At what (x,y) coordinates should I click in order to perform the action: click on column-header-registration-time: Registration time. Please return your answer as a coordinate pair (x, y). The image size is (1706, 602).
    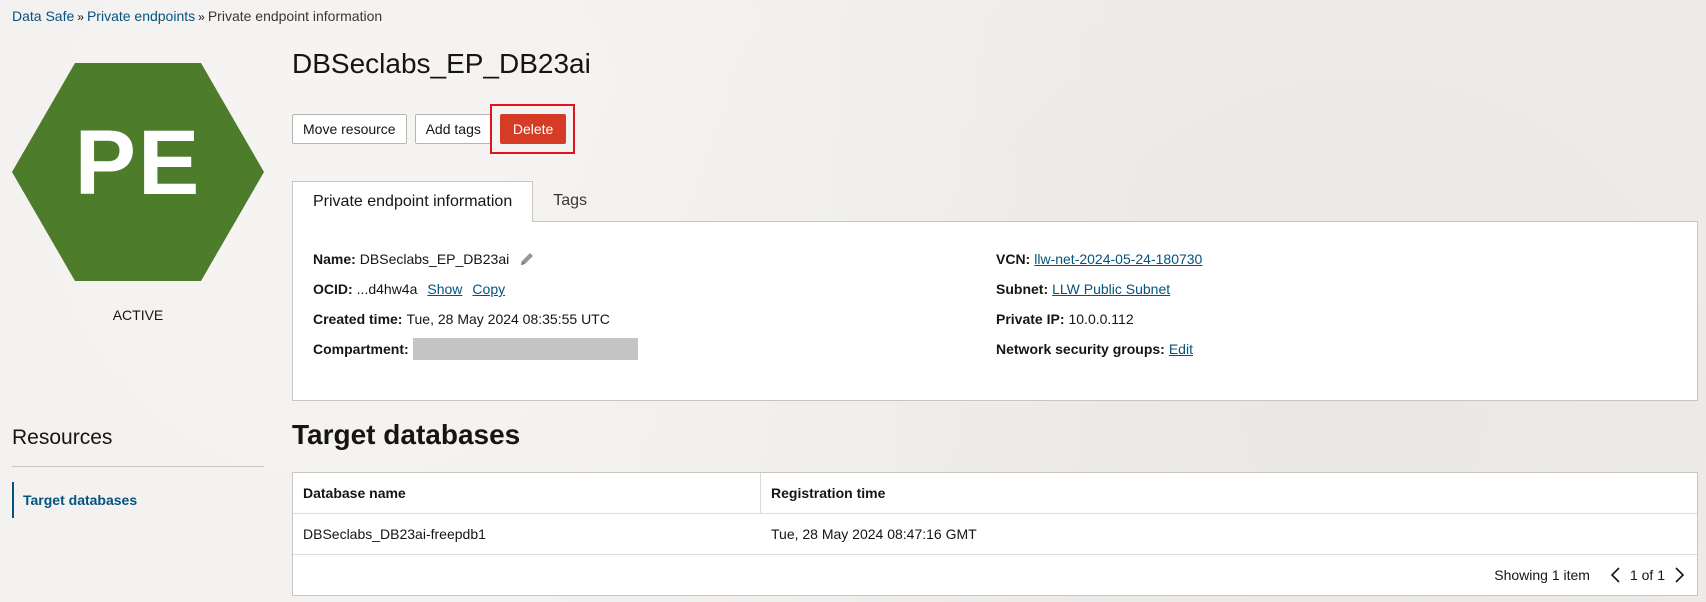
    Looking at the image, I should click on (1229, 493).